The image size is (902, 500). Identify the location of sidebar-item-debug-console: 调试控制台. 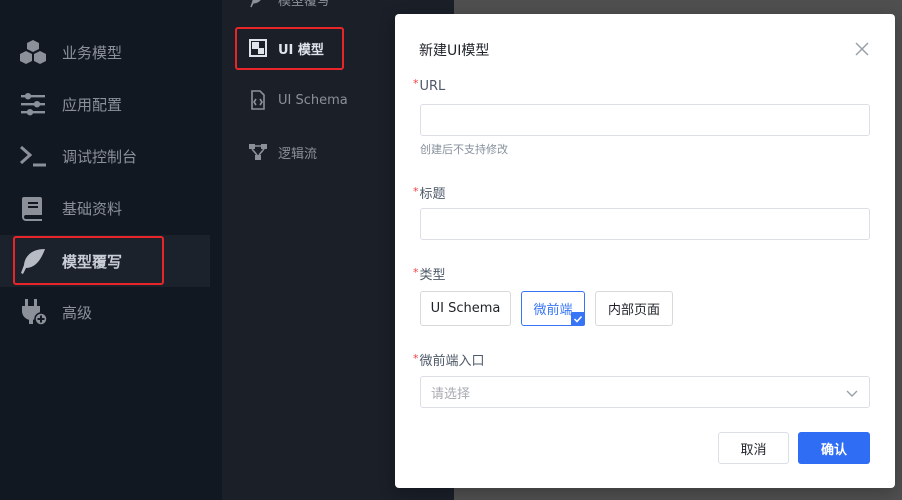
(105, 156).